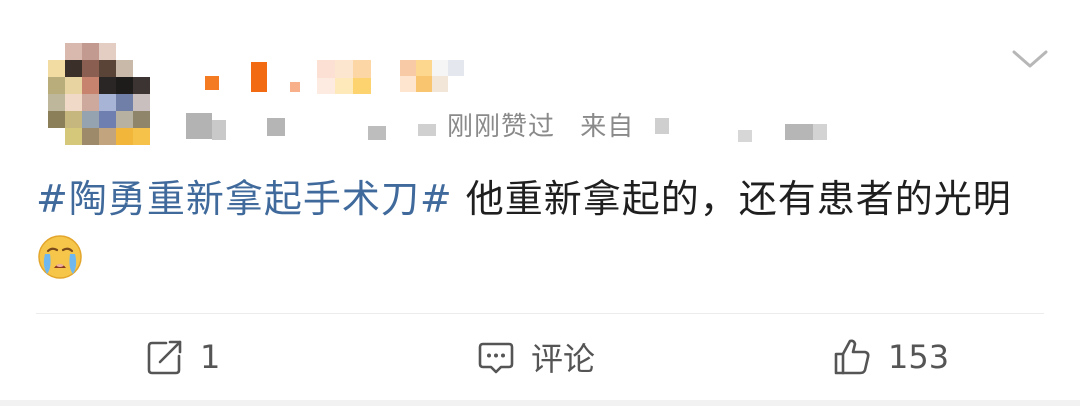  I want to click on post-meta: 刚刚赞过 来自, so click(540, 124).